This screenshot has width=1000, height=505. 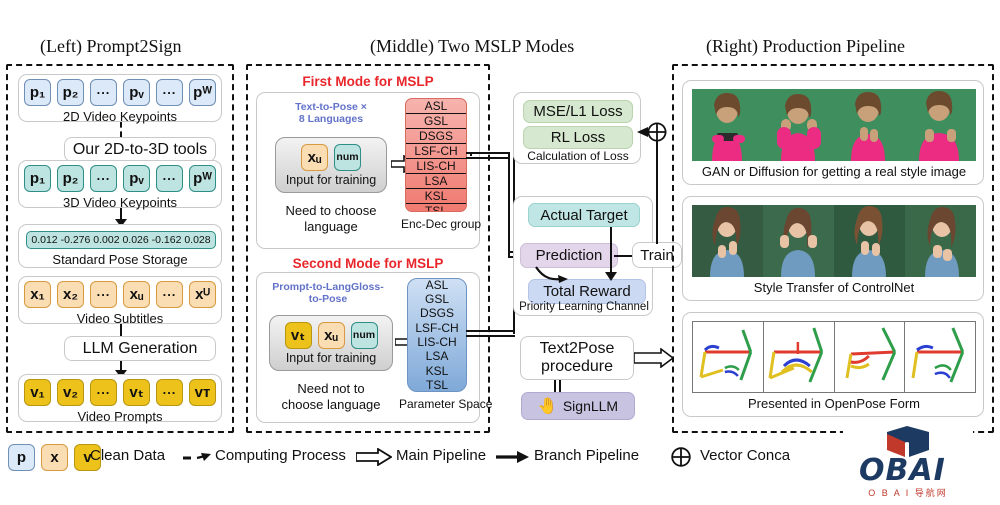 I want to click on sublabel-prompt-to-gloss: Prompt-to-LangGloss- to-Pose, so click(x=328, y=293).